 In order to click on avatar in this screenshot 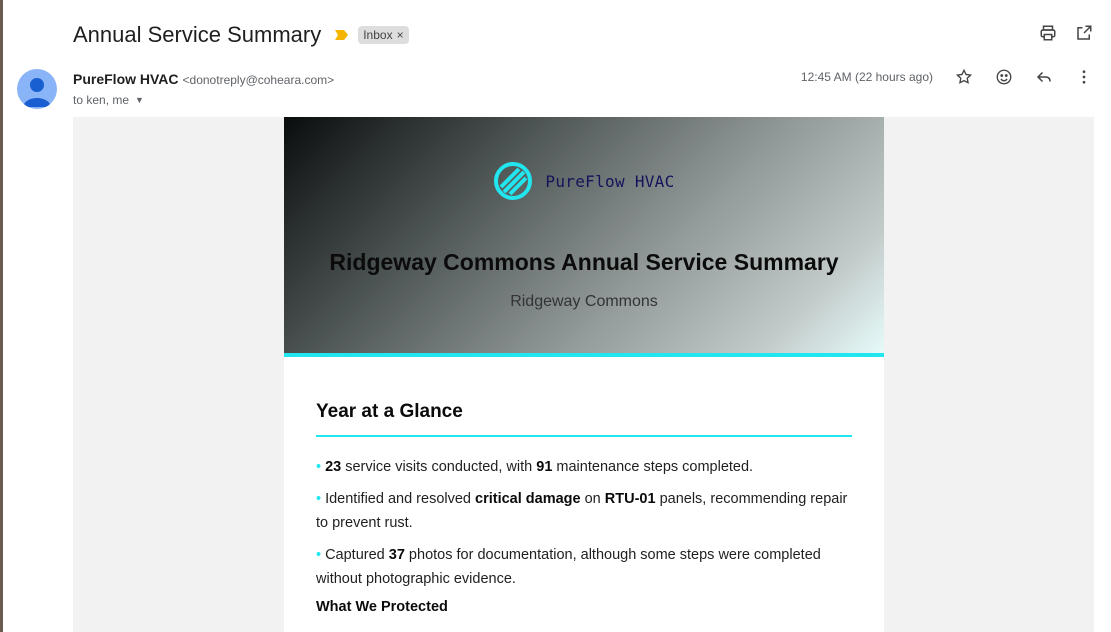, I will do `click(37, 89)`.